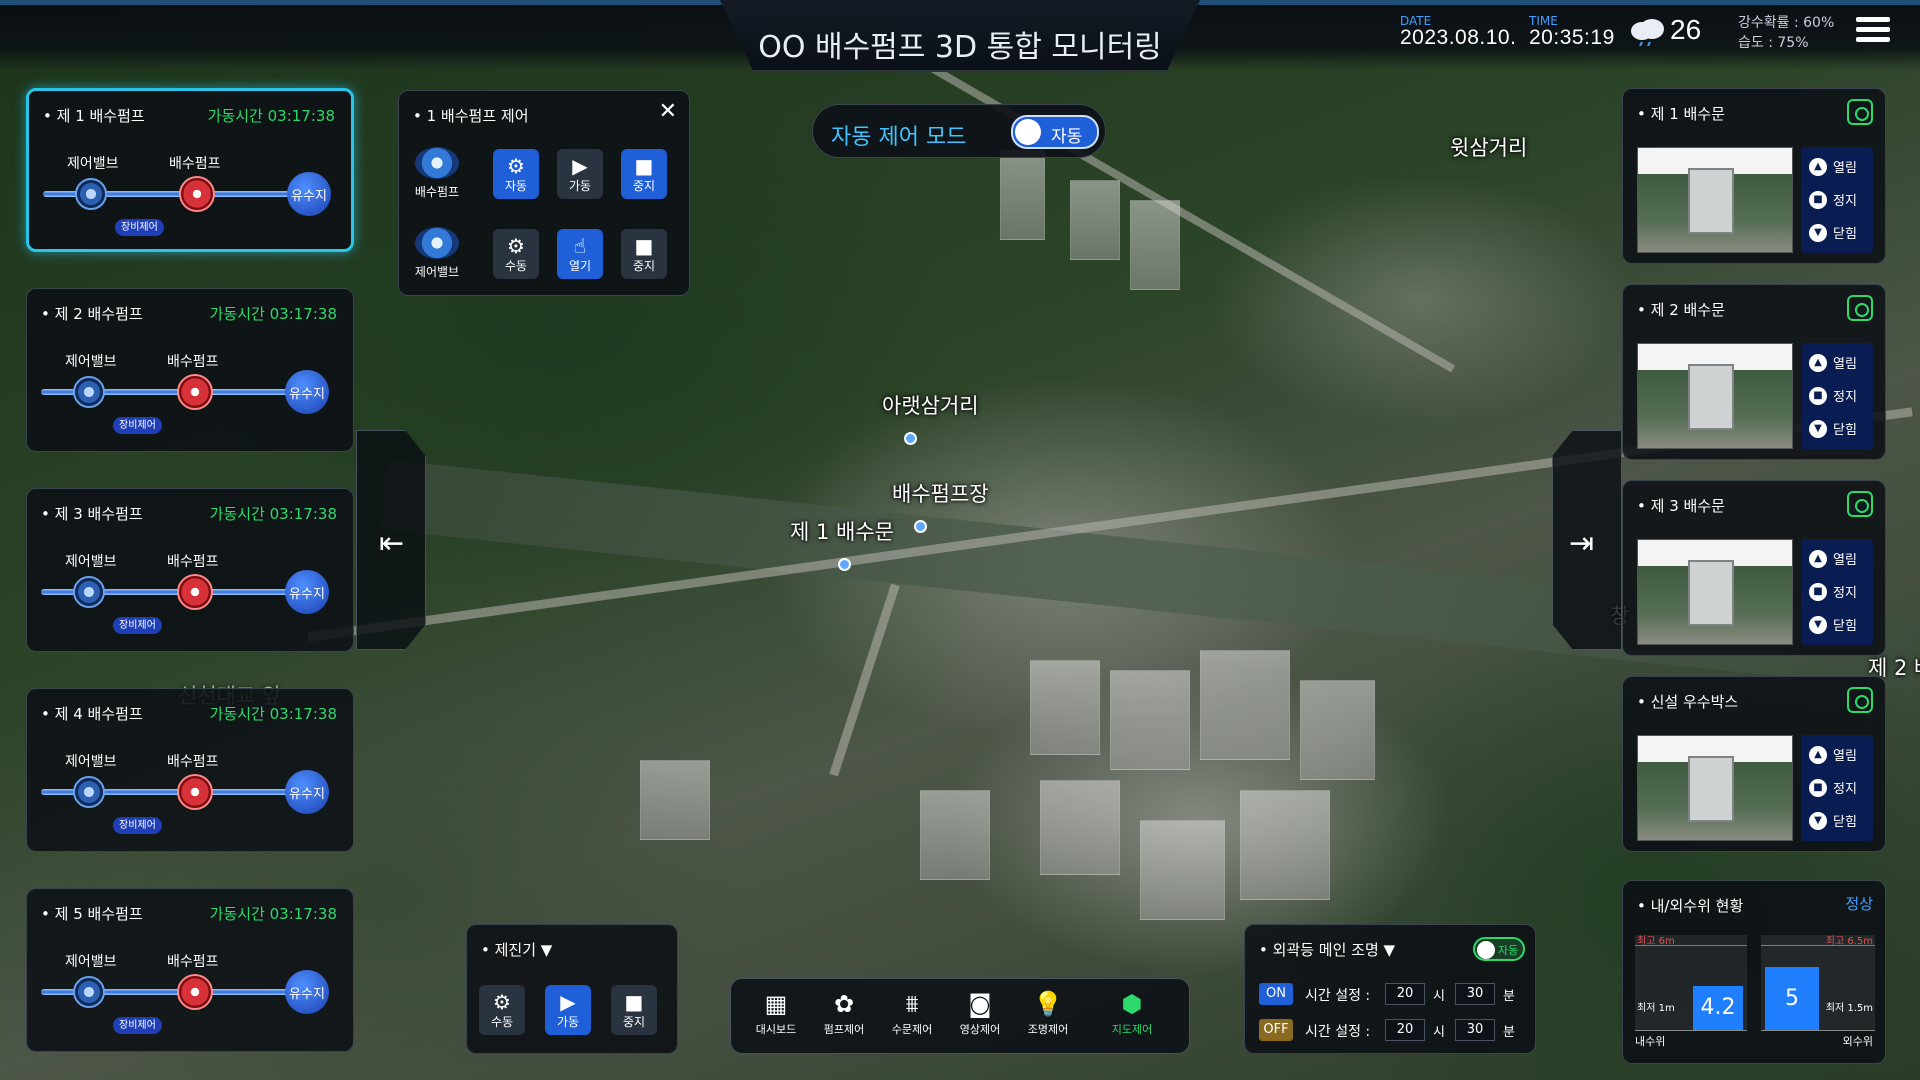  What do you see at coordinates (940, 494) in the screenshot?
I see `map-label-pump-station: 배수펌프장` at bounding box center [940, 494].